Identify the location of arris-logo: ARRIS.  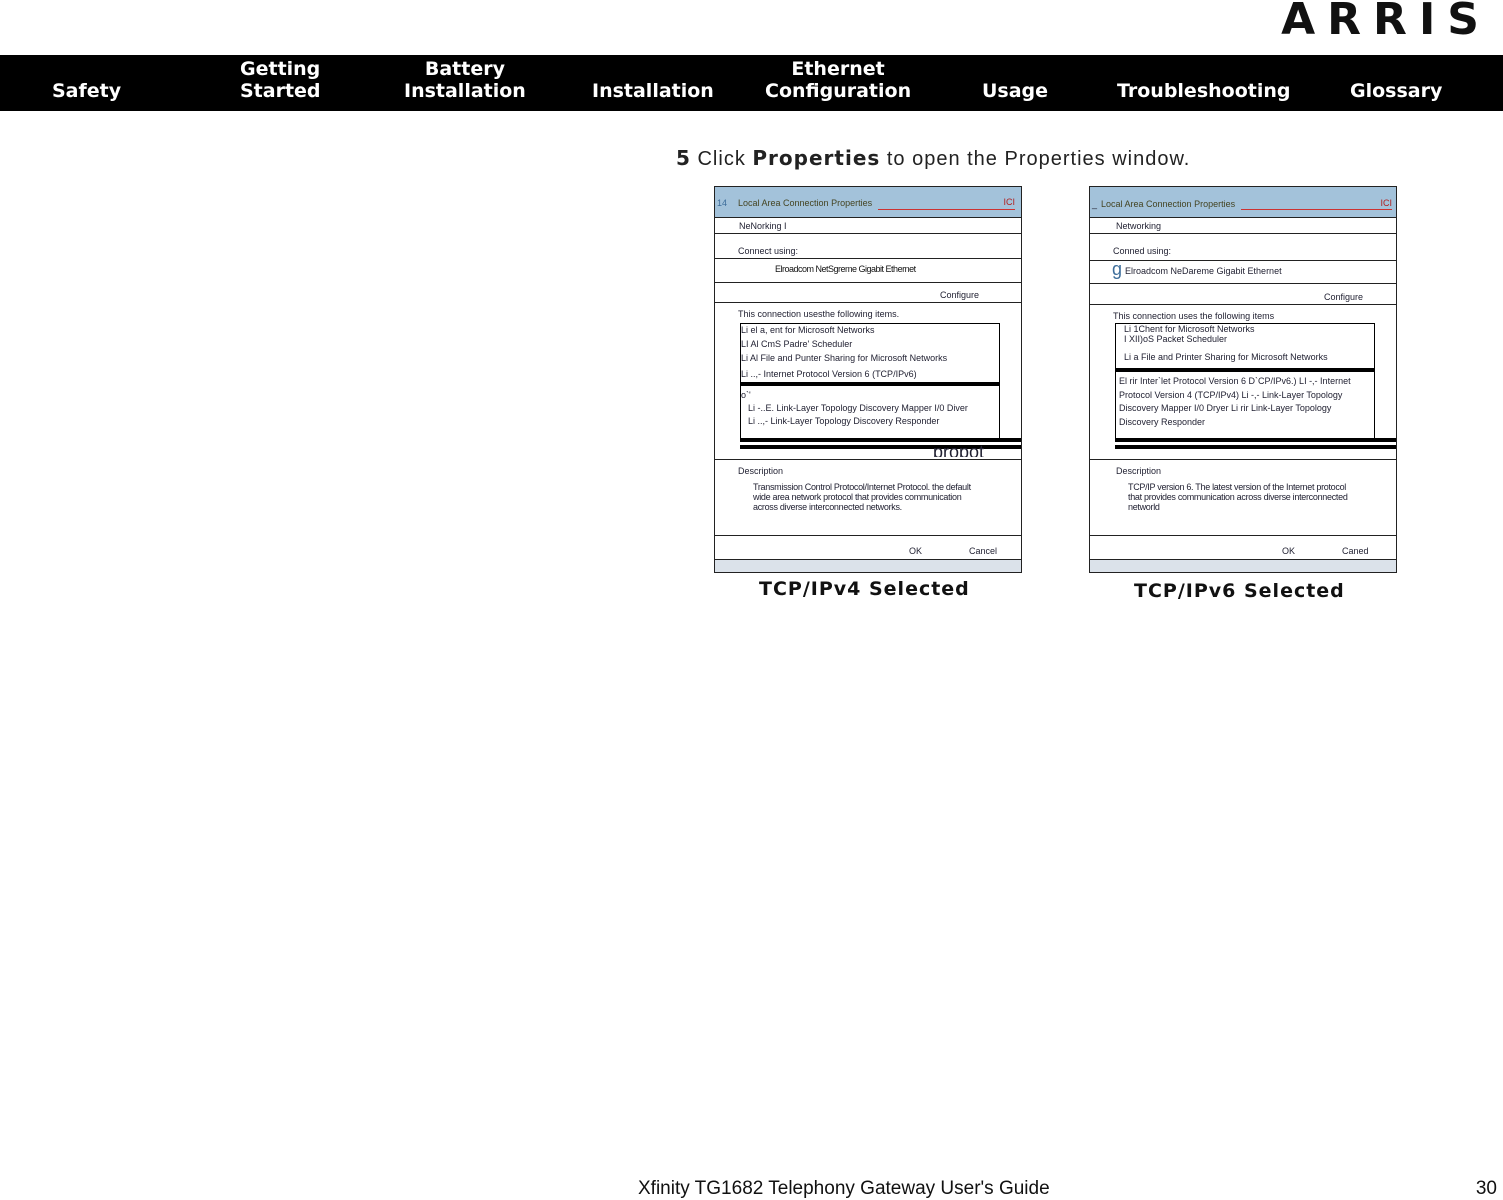
(1386, 22).